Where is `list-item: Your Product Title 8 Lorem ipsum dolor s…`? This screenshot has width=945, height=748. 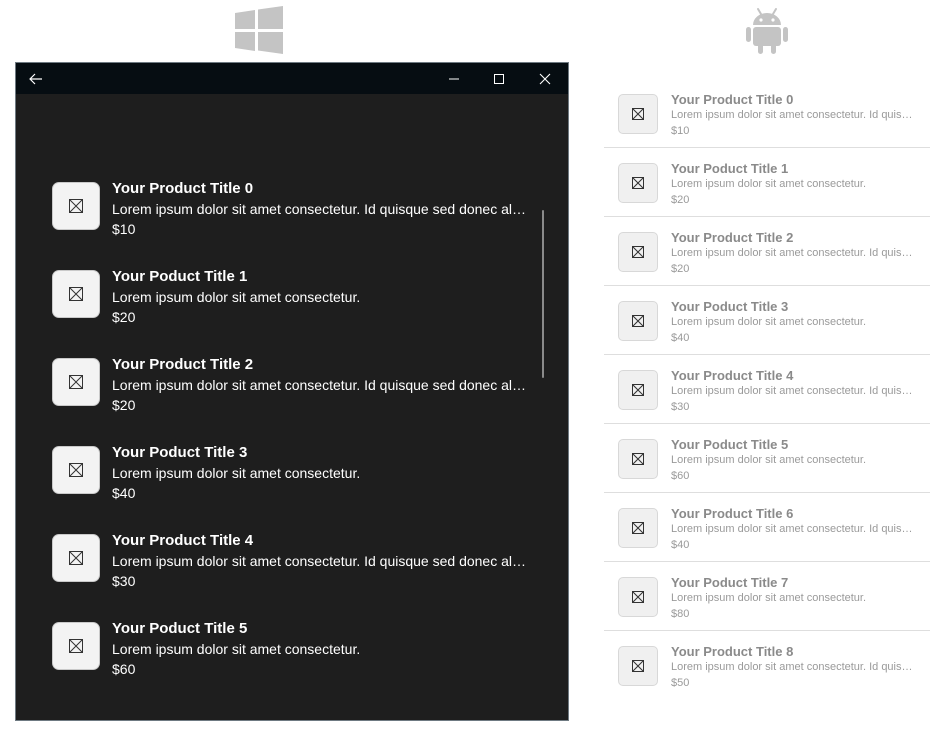
list-item: Your Product Title 8 Lorem ipsum dolor s… is located at coordinates (767, 665).